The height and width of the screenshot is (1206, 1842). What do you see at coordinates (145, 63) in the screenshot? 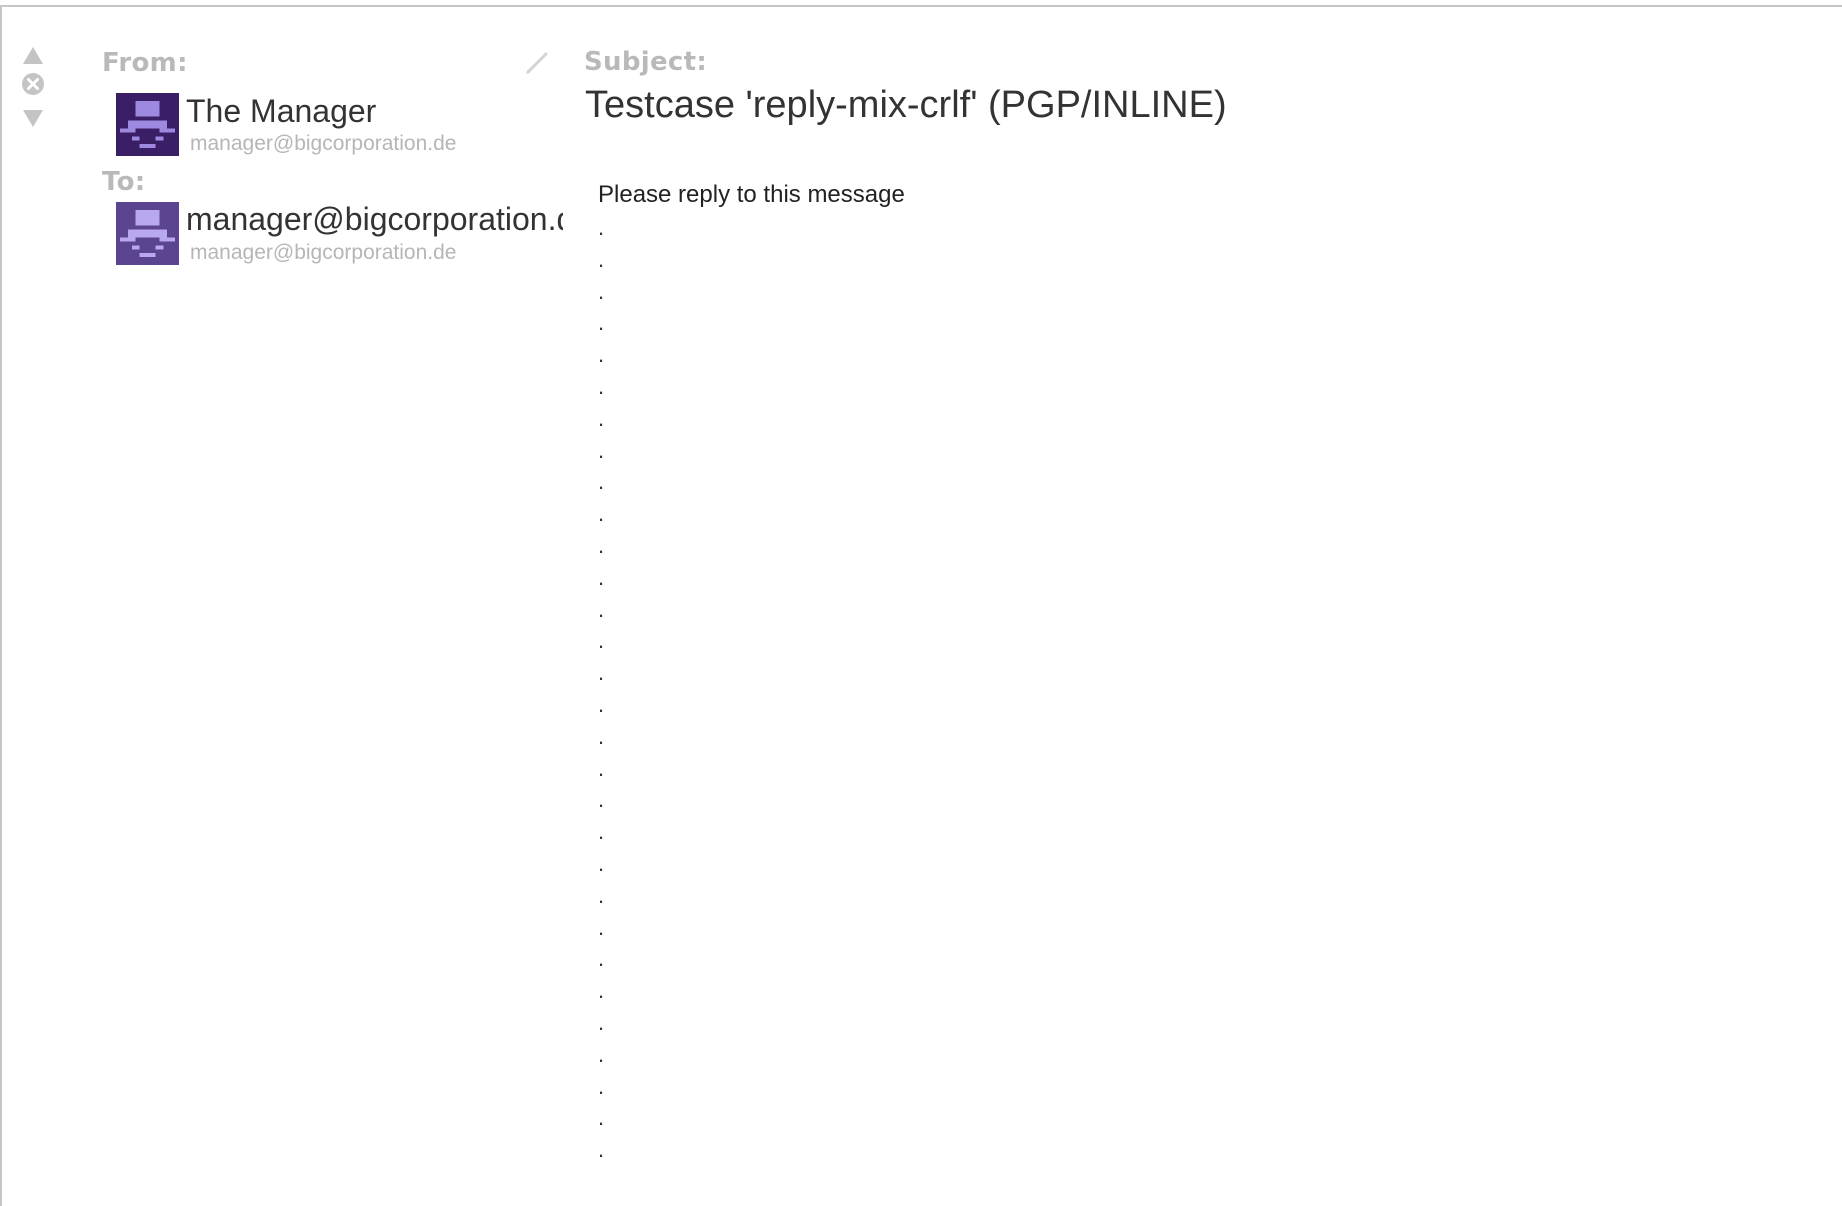
I see `from-label: From:` at bounding box center [145, 63].